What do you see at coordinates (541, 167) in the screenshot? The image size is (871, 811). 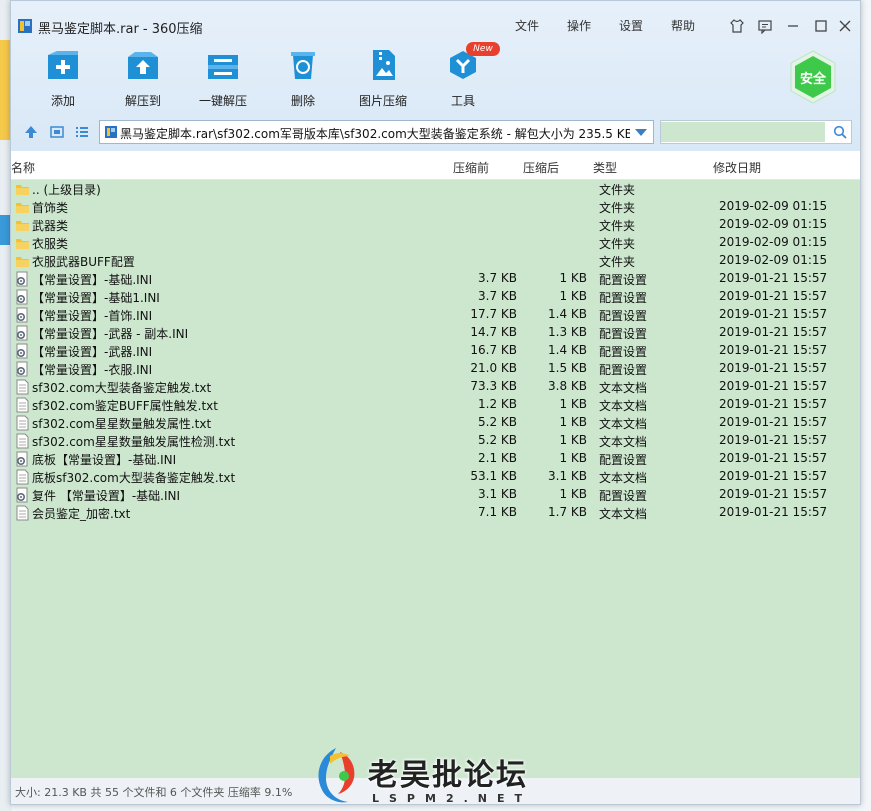 I see `column-size-after: 压缩后` at bounding box center [541, 167].